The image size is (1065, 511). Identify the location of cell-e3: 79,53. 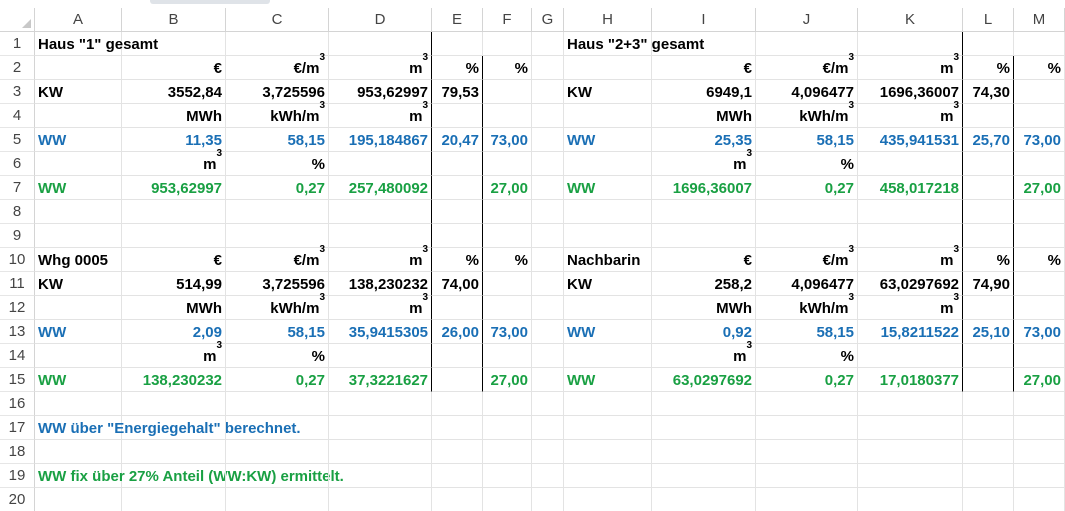
(457, 92).